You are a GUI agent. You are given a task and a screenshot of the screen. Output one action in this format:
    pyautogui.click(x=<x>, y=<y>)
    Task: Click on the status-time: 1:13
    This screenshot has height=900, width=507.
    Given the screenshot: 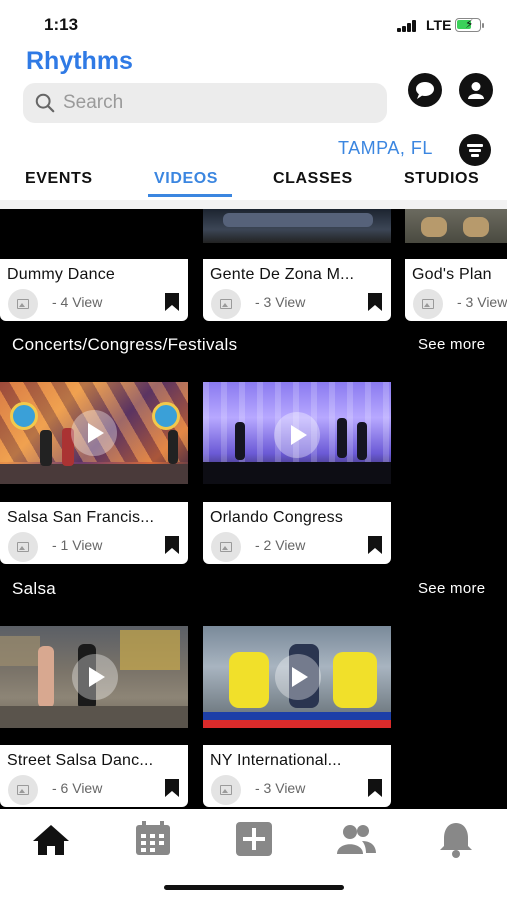 What is the action you would take?
    pyautogui.click(x=61, y=24)
    